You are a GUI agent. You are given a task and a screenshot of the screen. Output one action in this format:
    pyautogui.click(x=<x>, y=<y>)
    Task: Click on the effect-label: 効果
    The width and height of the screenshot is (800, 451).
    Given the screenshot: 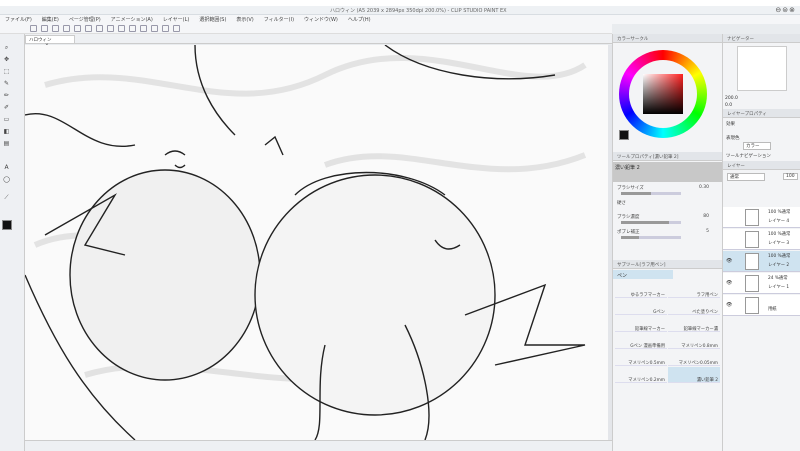 What is the action you would take?
    pyautogui.click(x=730, y=124)
    